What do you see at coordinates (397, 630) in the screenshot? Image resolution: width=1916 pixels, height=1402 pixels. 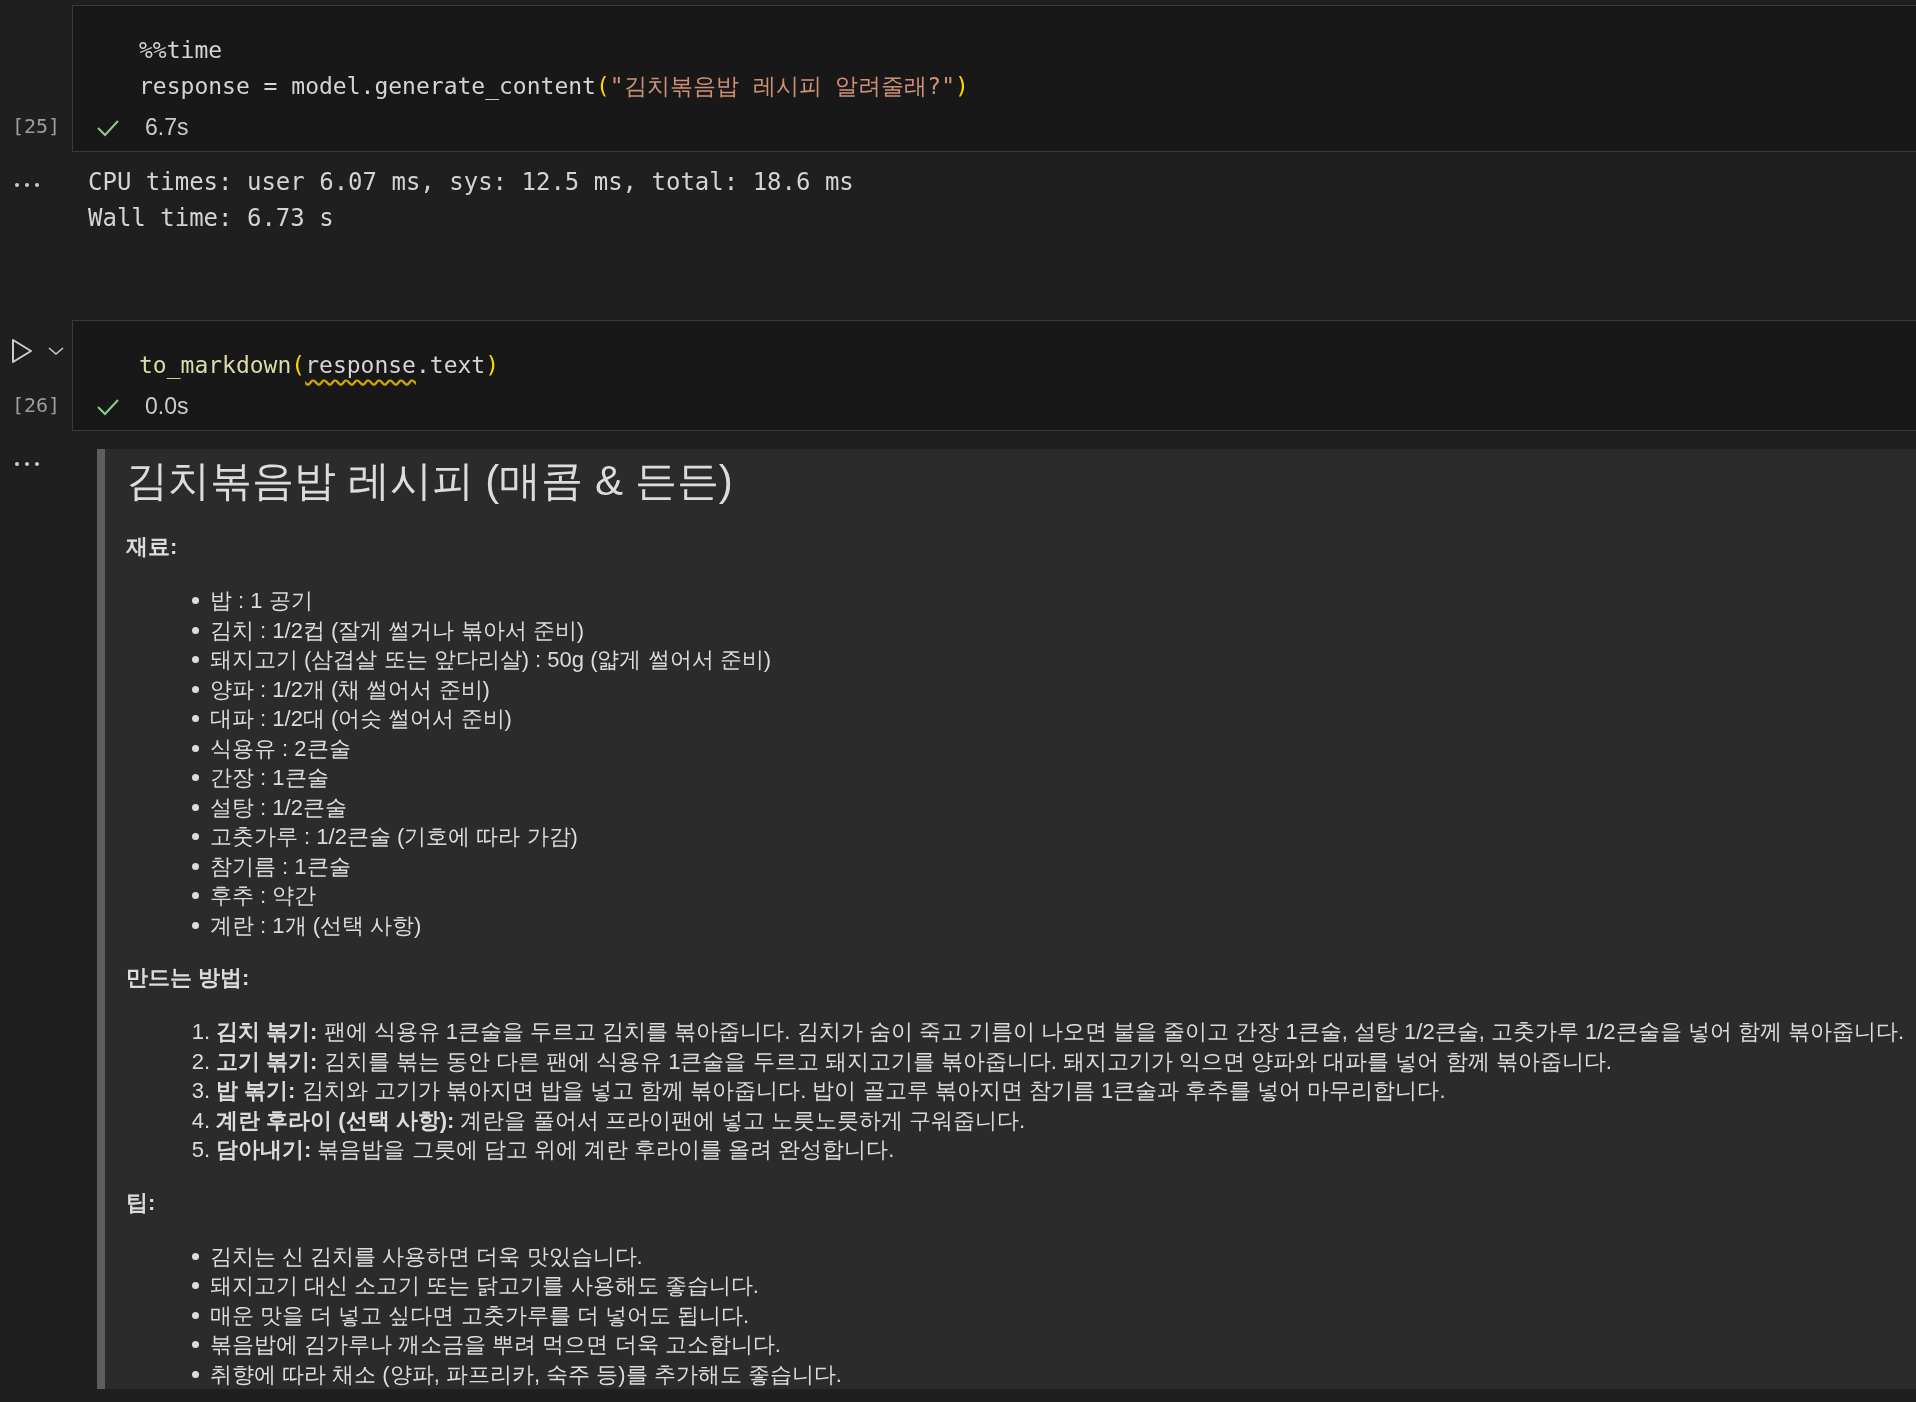 I see `list-item: 김치 : 1/2컵 (잘게 썰거나 볶아서 준비)` at bounding box center [397, 630].